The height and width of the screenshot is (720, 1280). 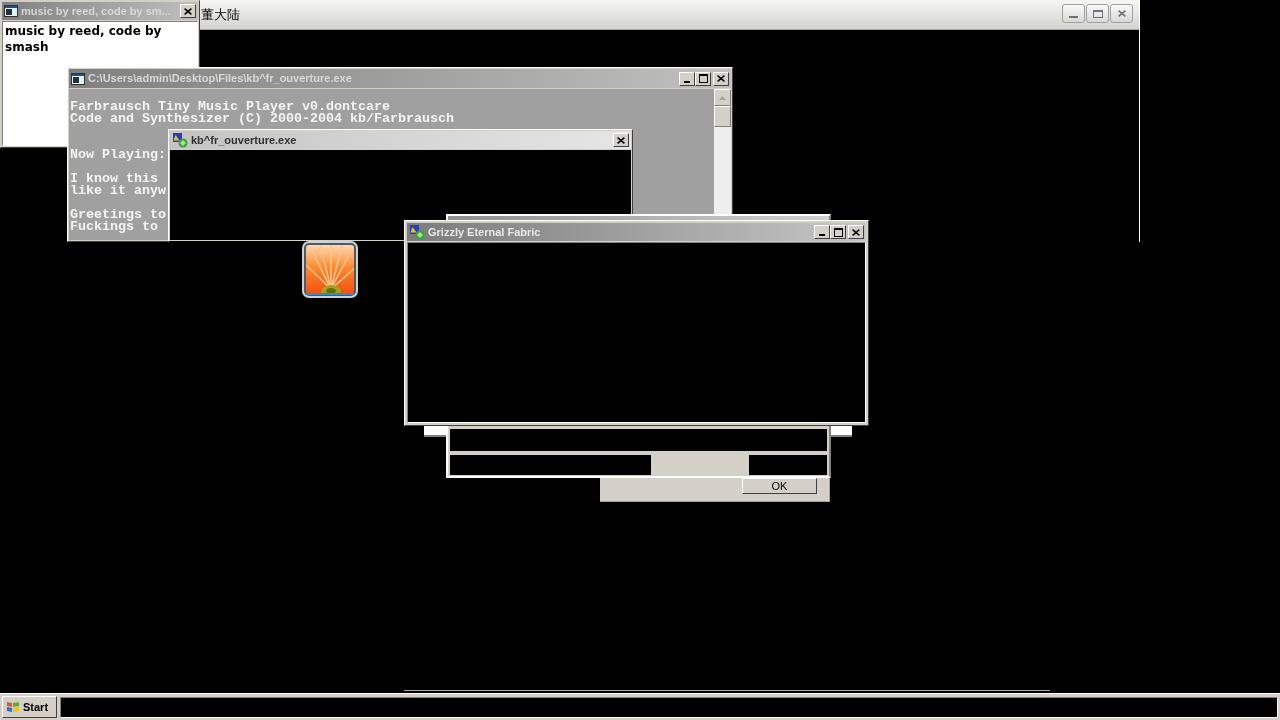 What do you see at coordinates (114, 227) in the screenshot?
I see `console-line: Fuckings to` at bounding box center [114, 227].